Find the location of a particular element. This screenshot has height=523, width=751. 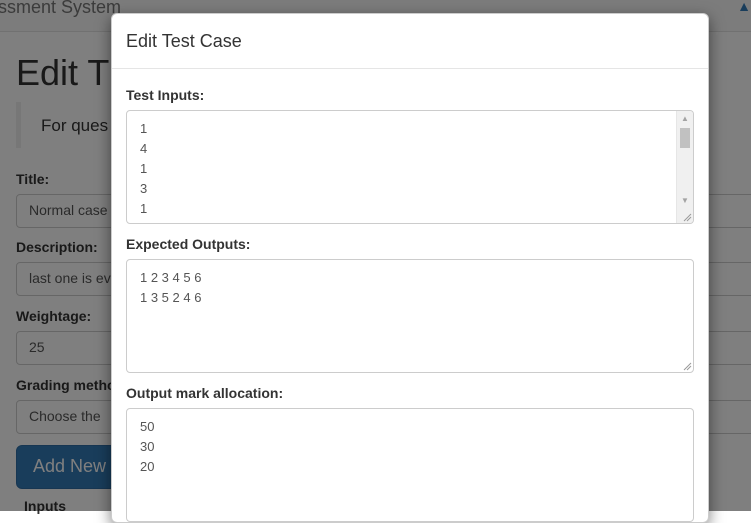

scroll-down-arrow-icon: ▼ is located at coordinates (685, 201).